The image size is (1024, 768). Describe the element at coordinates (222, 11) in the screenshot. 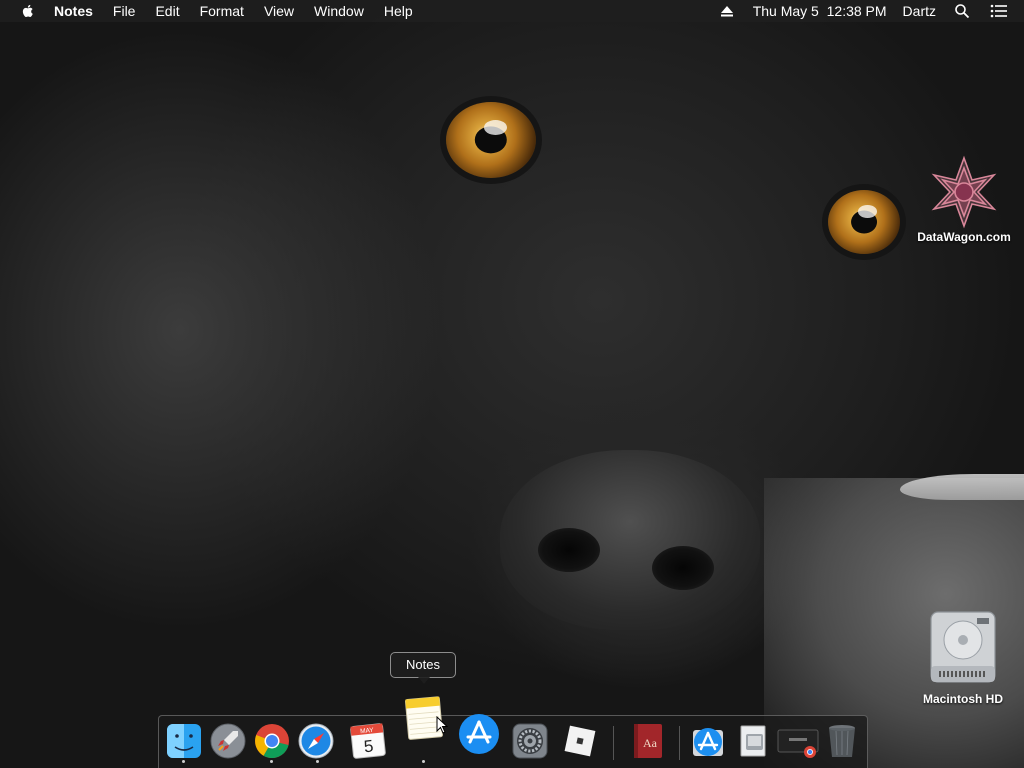

I see `menu-format: Format` at that location.